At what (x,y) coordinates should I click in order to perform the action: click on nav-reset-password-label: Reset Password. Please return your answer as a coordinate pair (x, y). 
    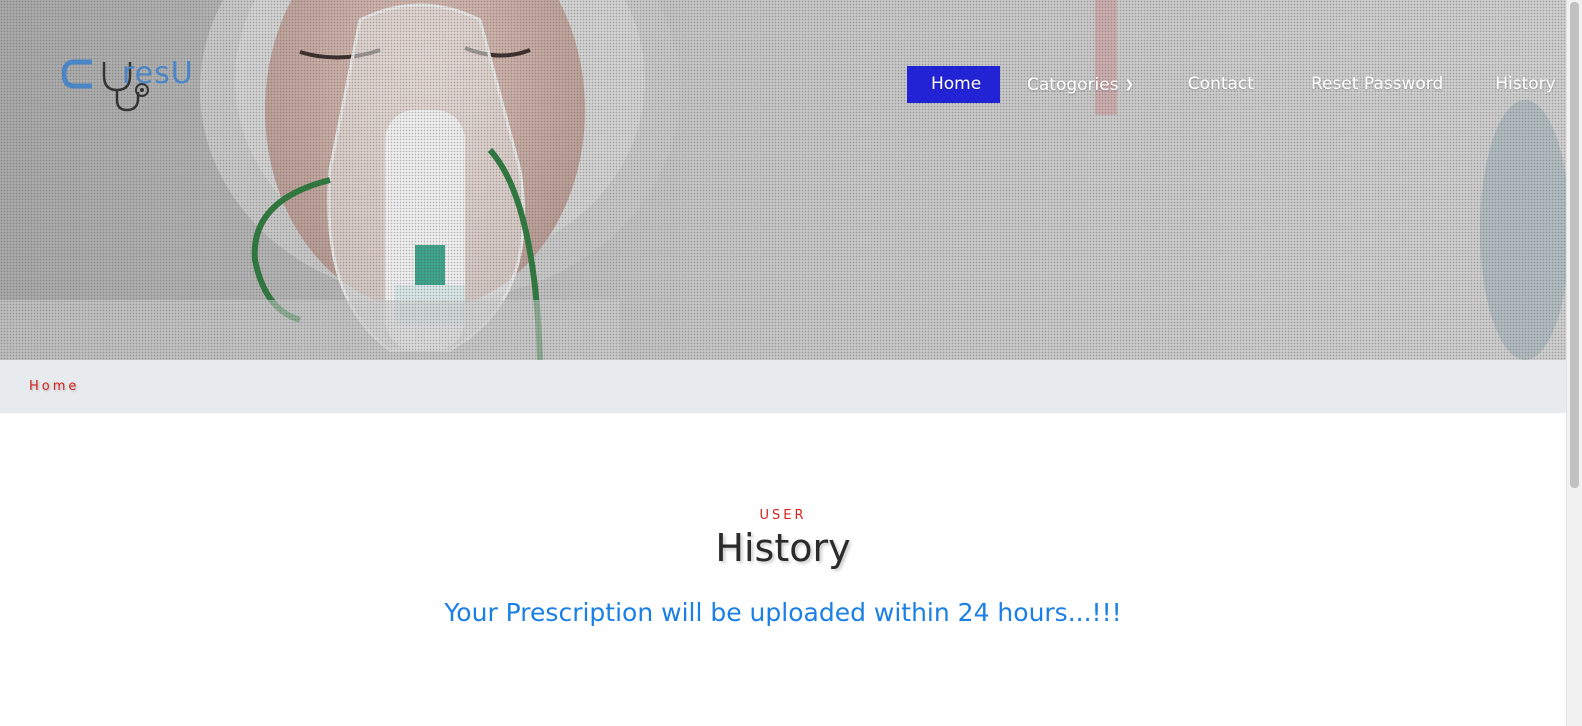
    Looking at the image, I should click on (1377, 84).